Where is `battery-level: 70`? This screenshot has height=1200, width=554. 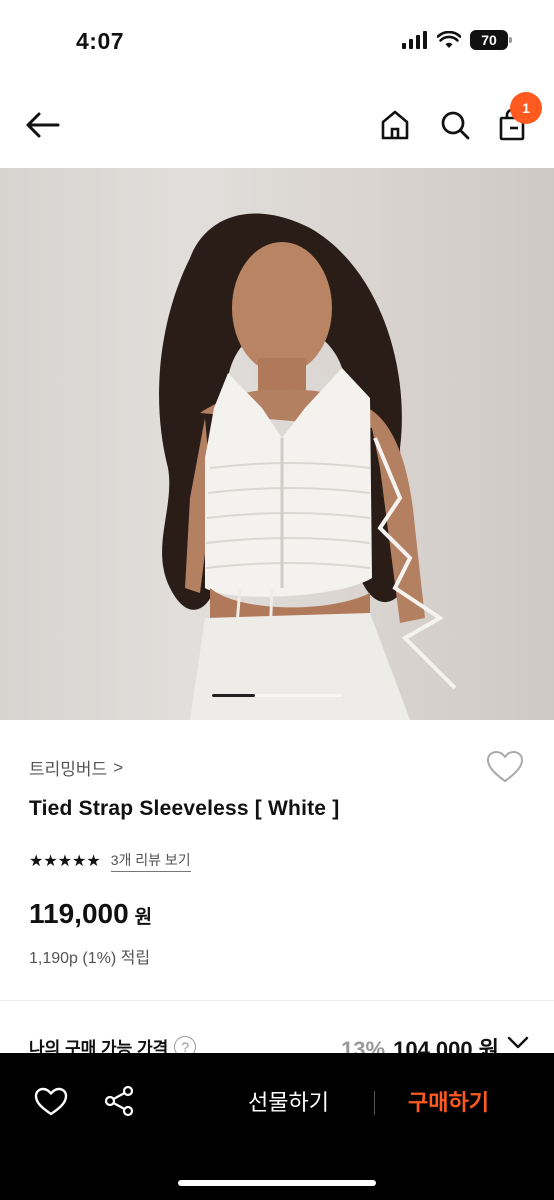 battery-level: 70 is located at coordinates (489, 40).